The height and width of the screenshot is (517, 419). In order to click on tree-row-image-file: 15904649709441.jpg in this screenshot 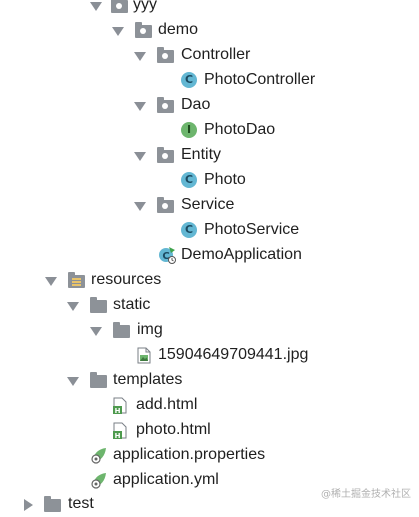, I will do `click(209, 355)`.